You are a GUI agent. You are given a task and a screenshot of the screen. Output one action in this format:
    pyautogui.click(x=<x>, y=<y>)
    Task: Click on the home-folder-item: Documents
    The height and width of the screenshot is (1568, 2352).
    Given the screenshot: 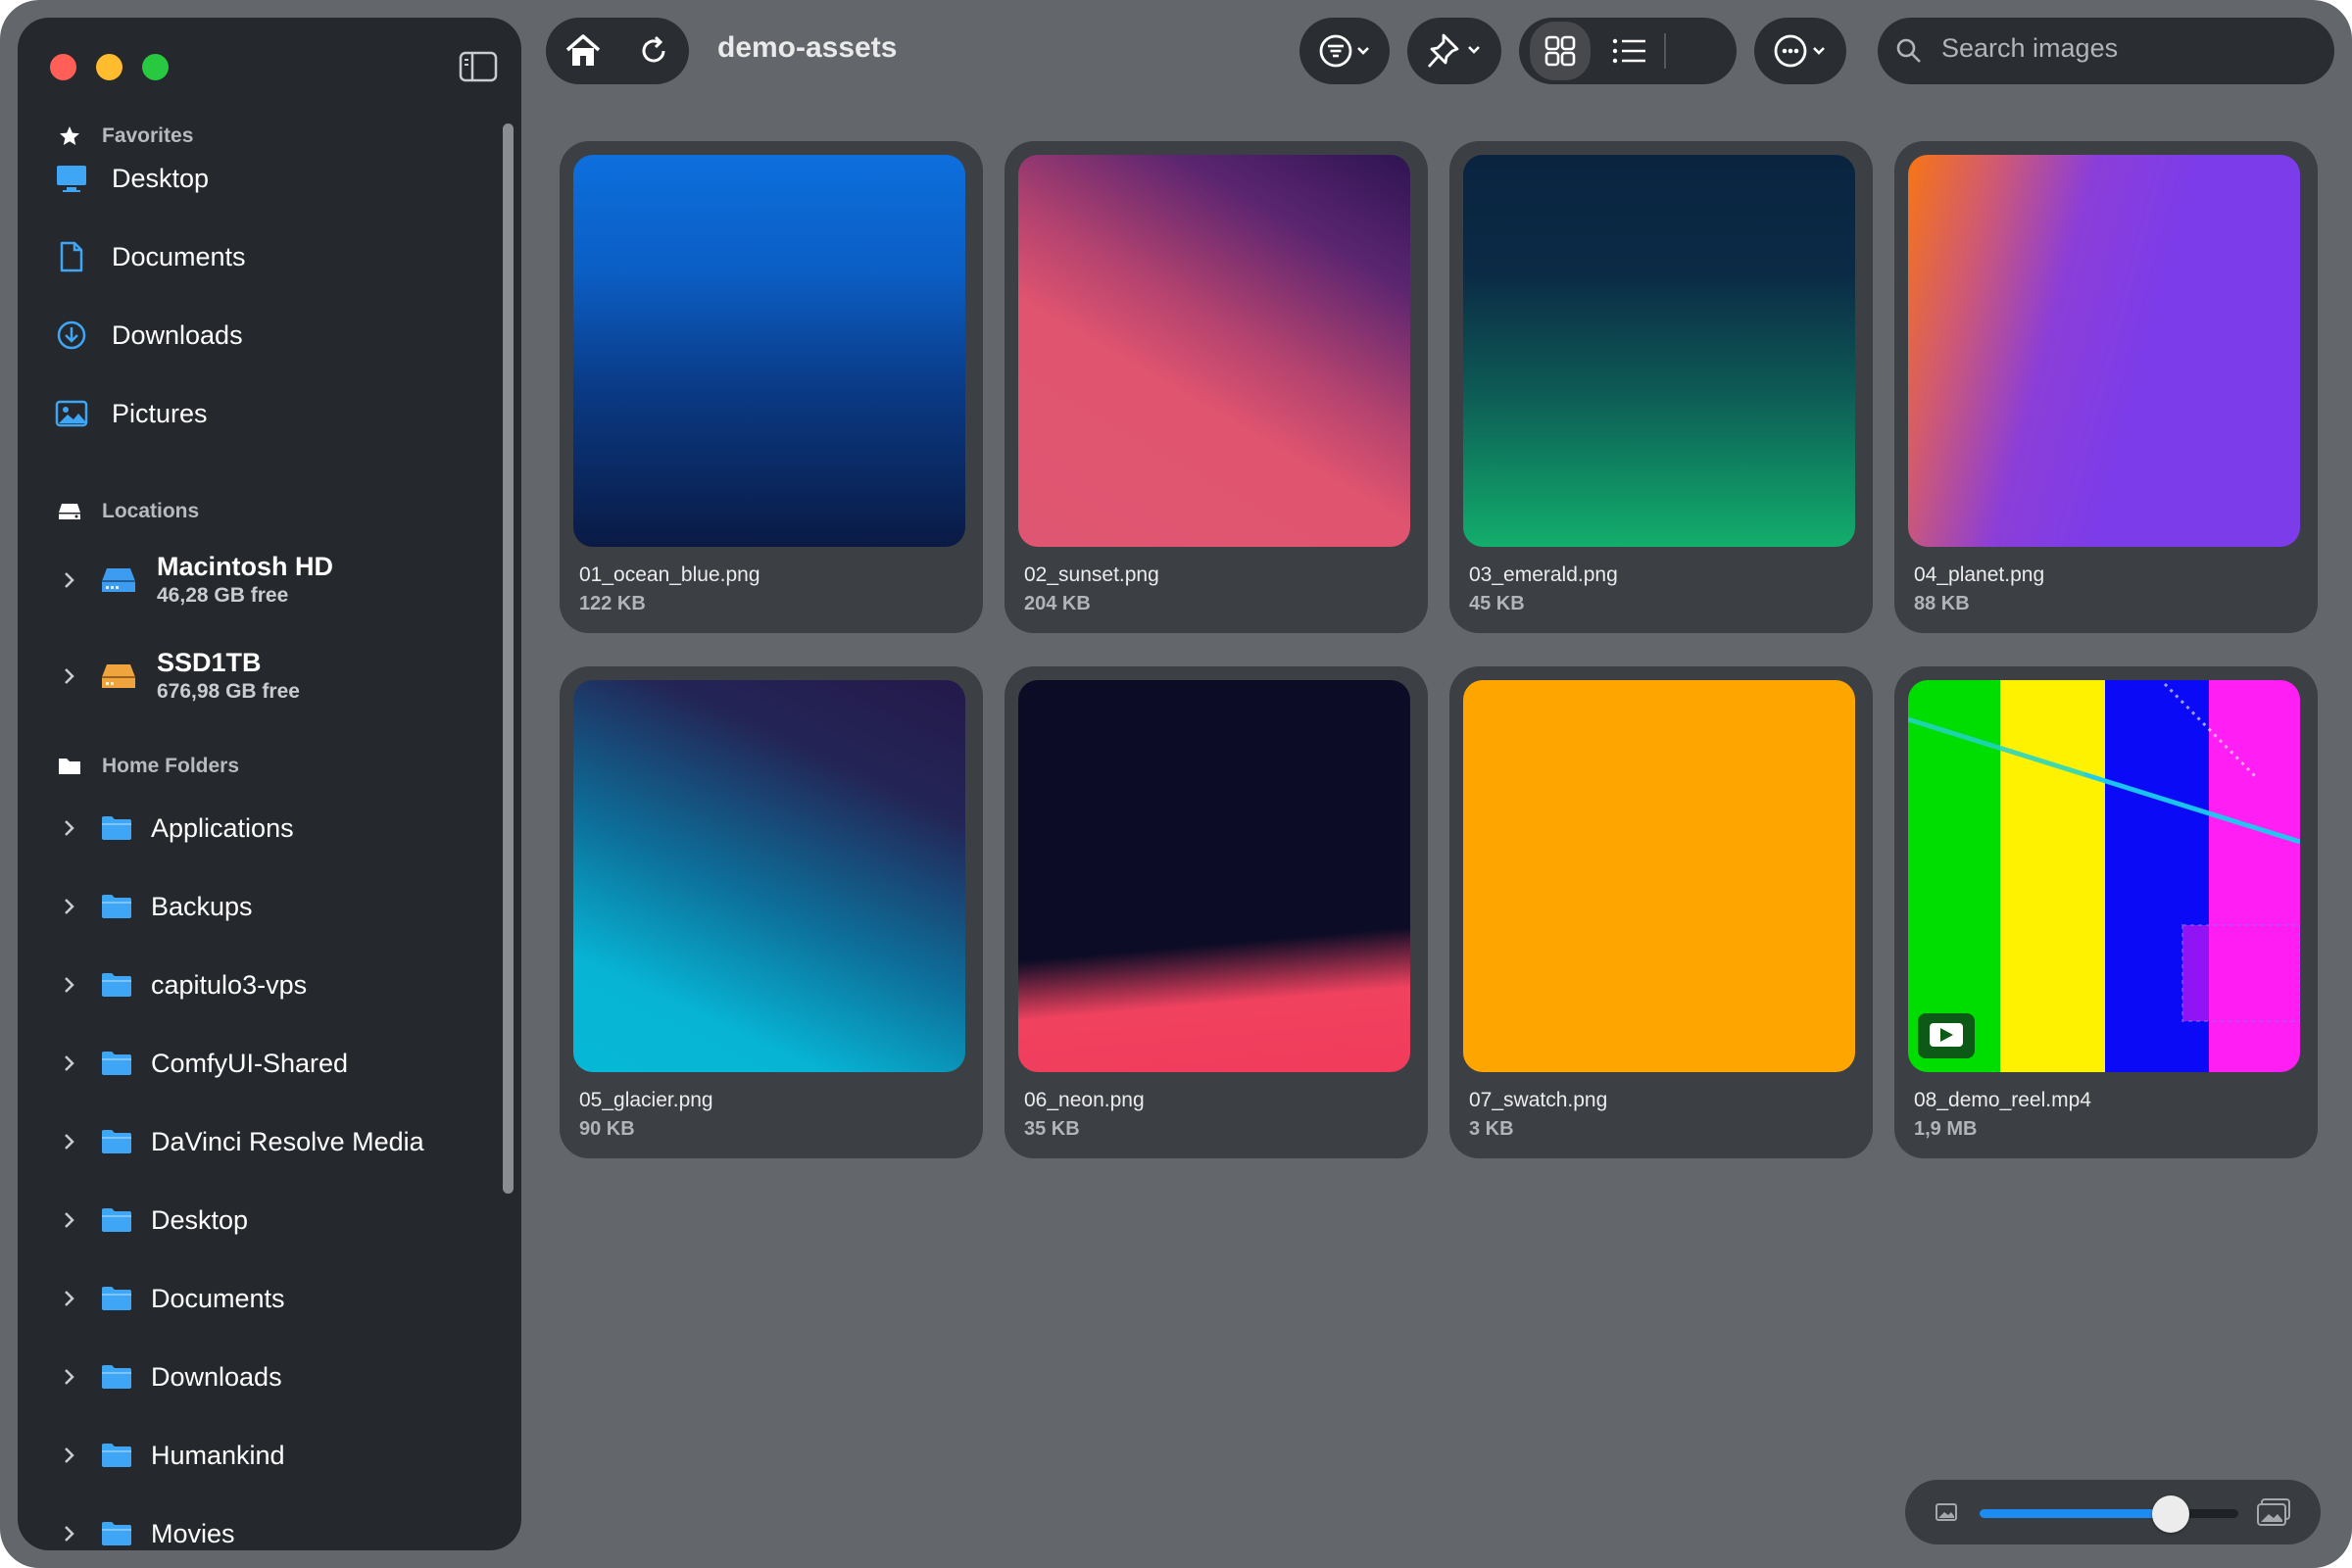 What is the action you would take?
    pyautogui.click(x=170, y=1298)
    